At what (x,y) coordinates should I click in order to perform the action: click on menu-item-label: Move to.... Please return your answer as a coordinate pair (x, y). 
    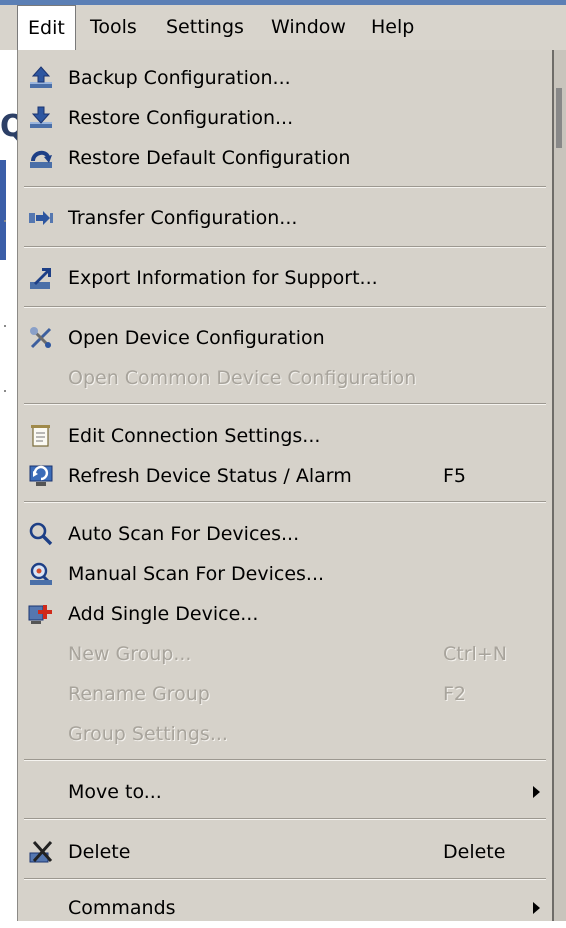
    Looking at the image, I should click on (115, 792).